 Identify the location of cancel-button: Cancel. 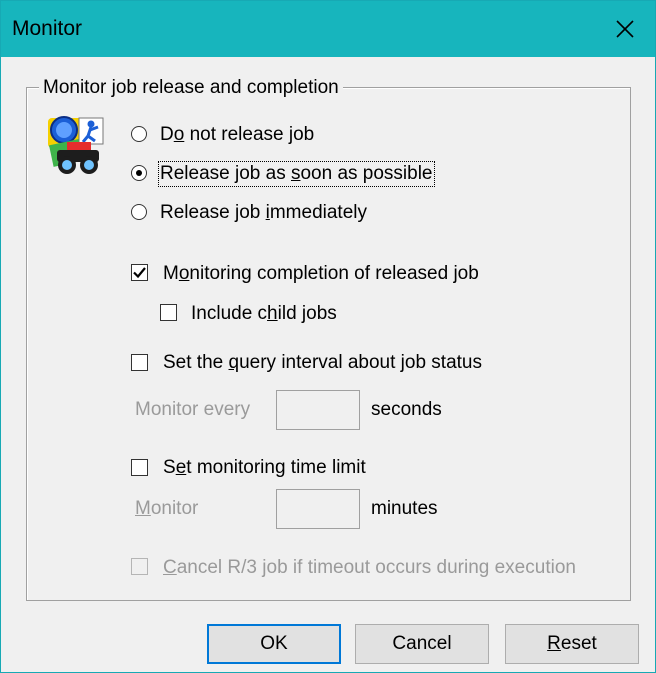
(422, 644).